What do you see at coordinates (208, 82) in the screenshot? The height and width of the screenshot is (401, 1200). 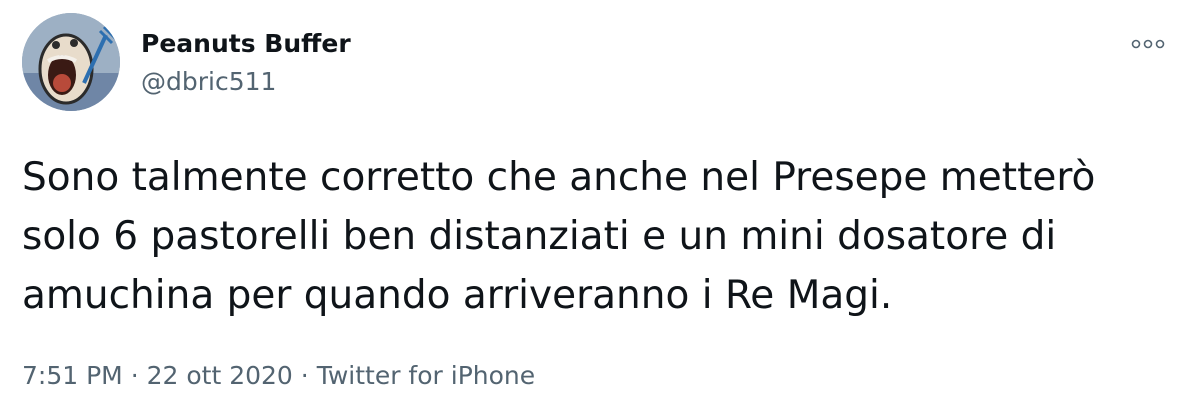 I see `user-handle: @dbric511` at bounding box center [208, 82].